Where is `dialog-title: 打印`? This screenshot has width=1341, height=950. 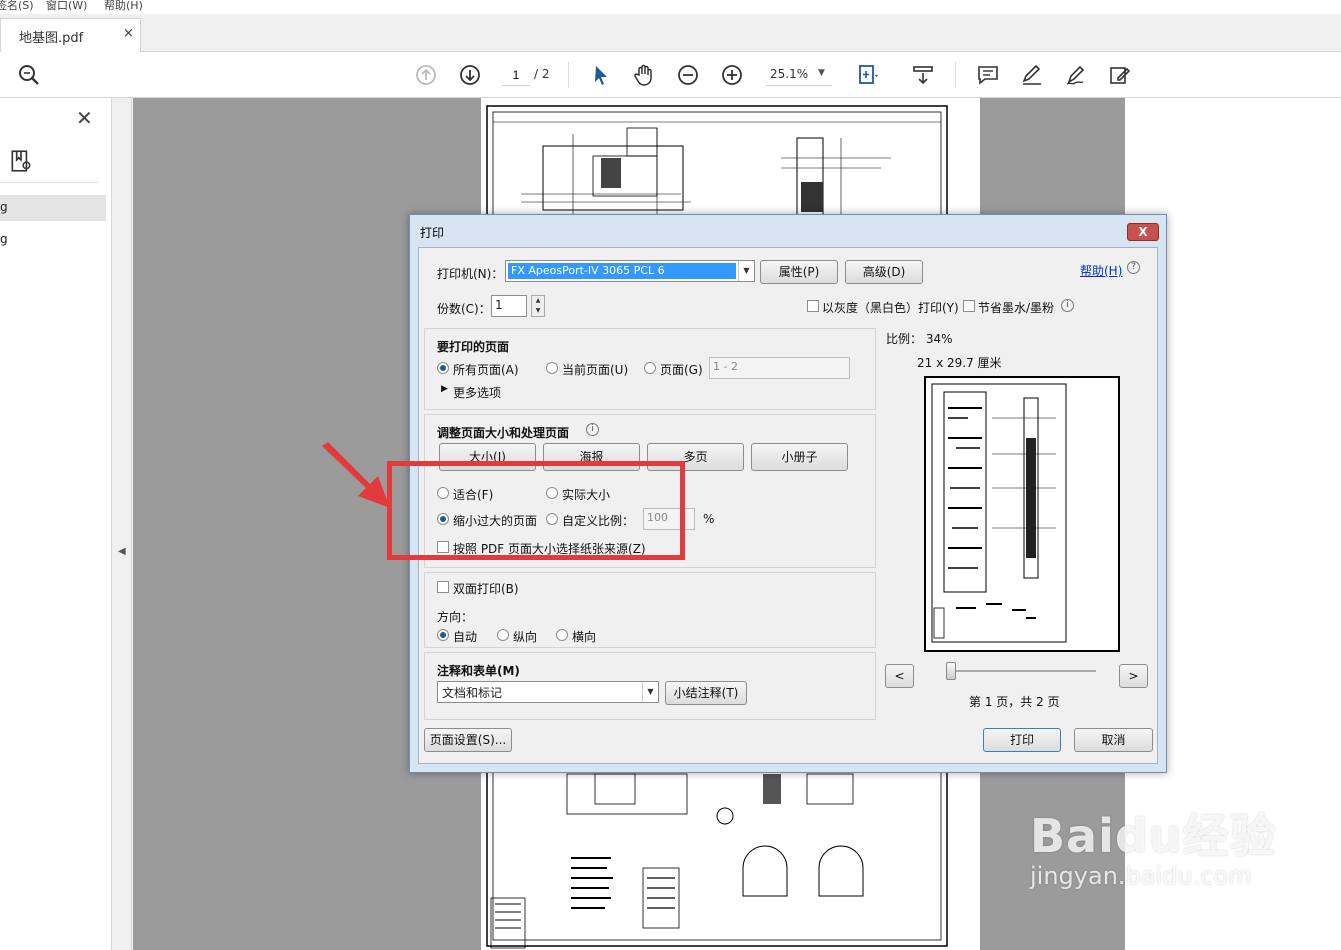 dialog-title: 打印 is located at coordinates (432, 233).